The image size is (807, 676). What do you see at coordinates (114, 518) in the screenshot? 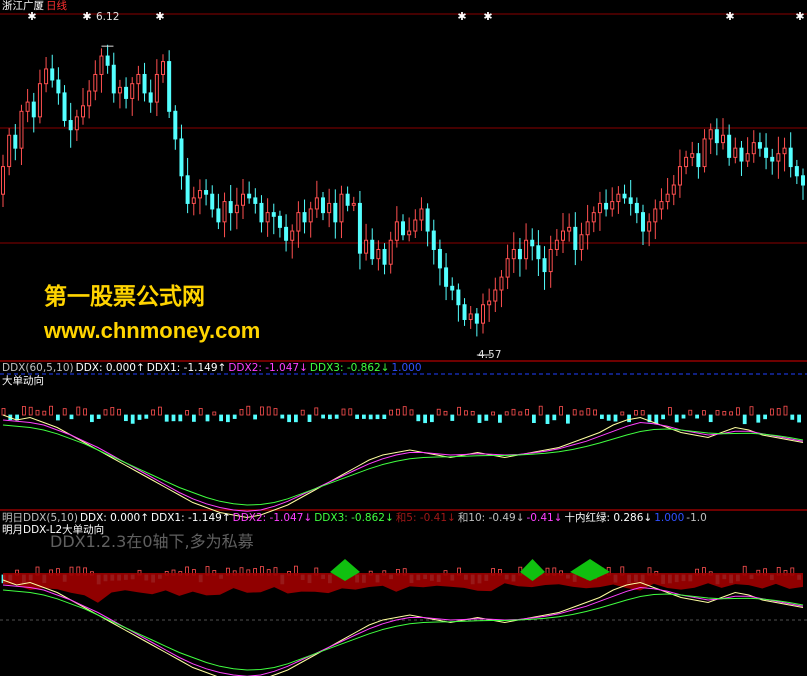
I see `indicator2-item: DDX: 0.000↑` at bounding box center [114, 518].